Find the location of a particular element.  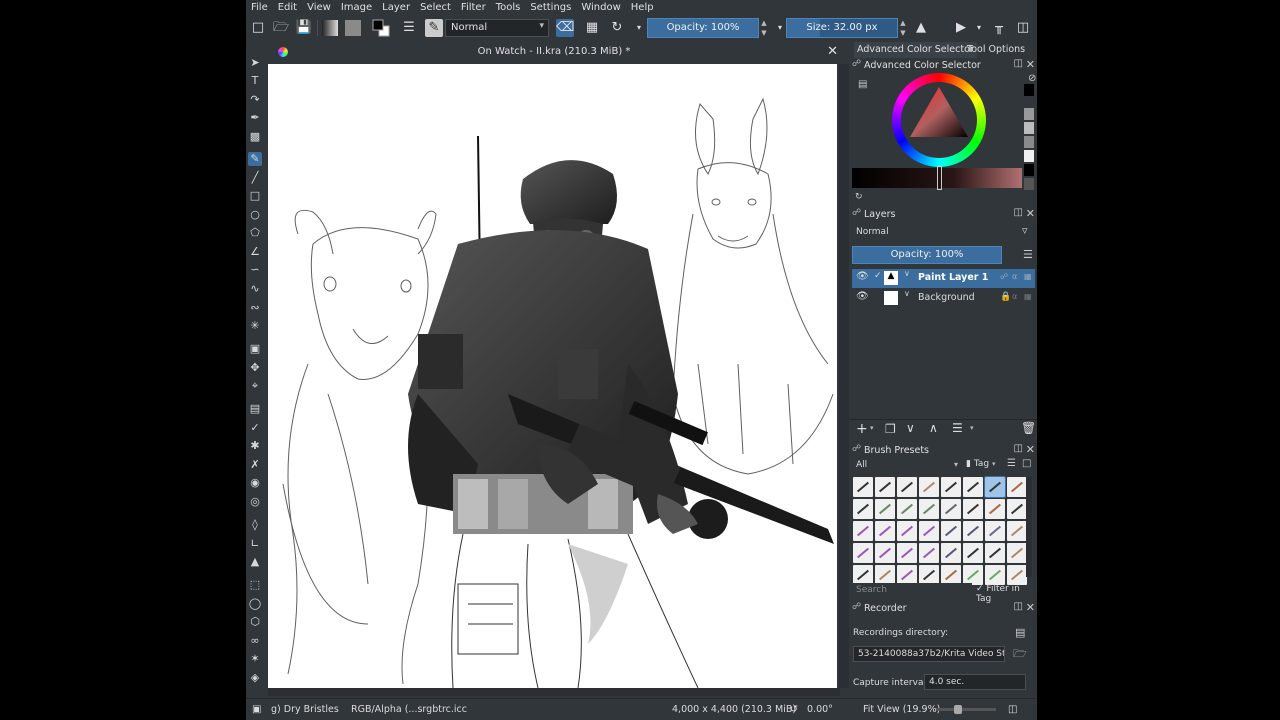

preset-resource-filter-dropdown: All ▾ is located at coordinates (907, 466).